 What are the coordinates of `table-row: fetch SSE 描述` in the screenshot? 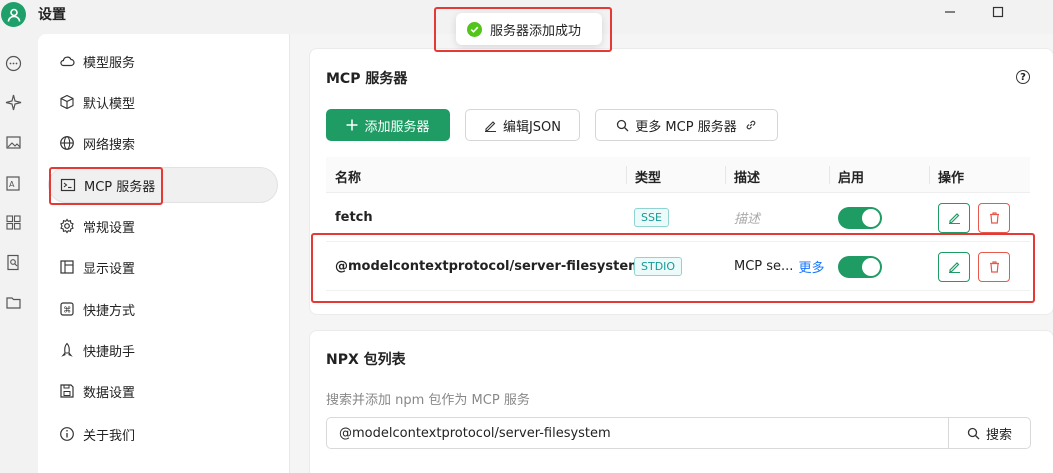 It's located at (678, 217).